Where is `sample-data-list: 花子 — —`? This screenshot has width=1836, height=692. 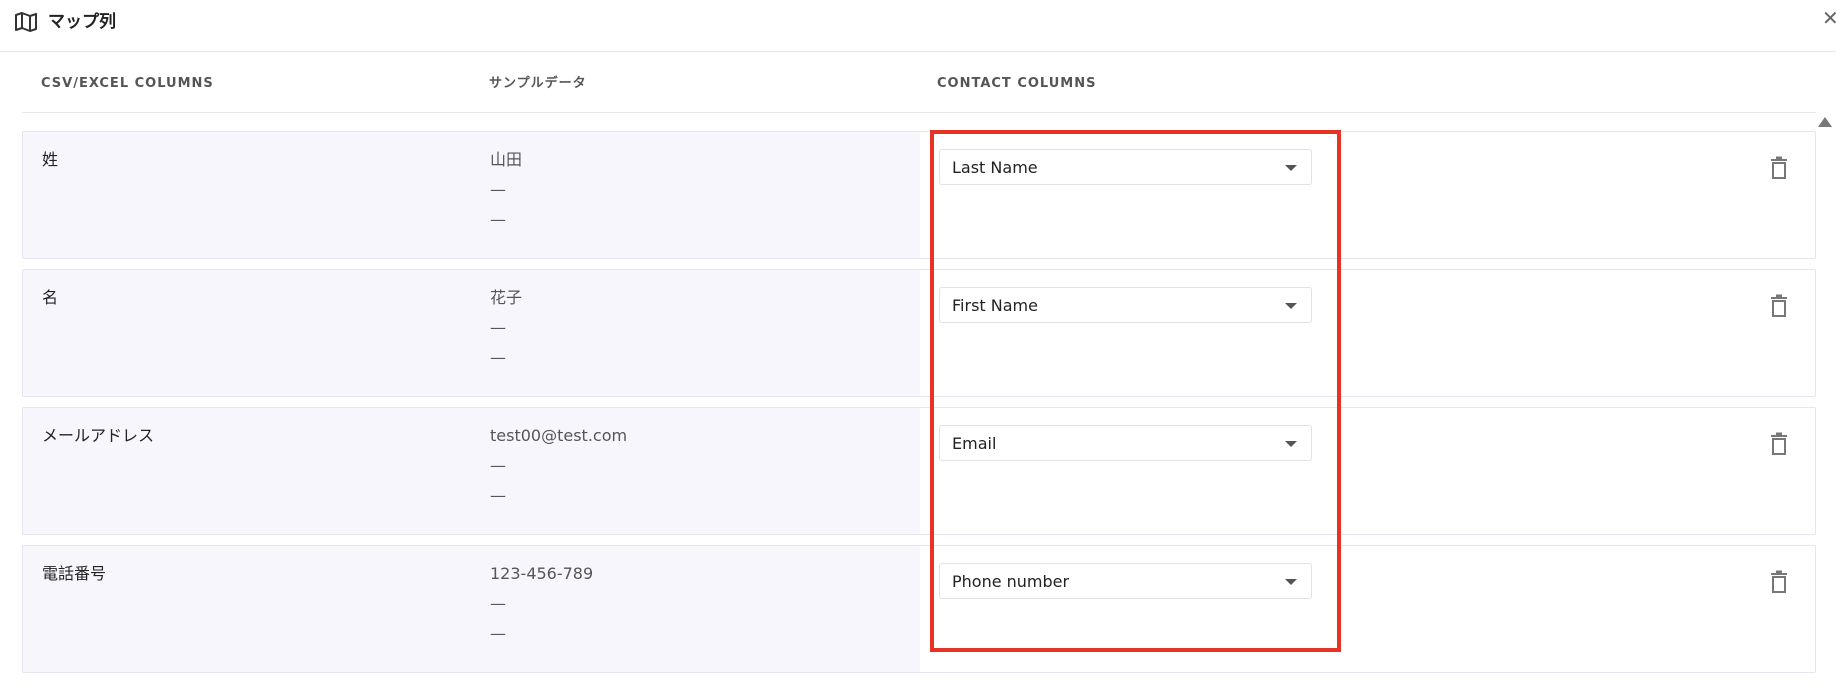
sample-data-list: 花子 — — is located at coordinates (506, 332).